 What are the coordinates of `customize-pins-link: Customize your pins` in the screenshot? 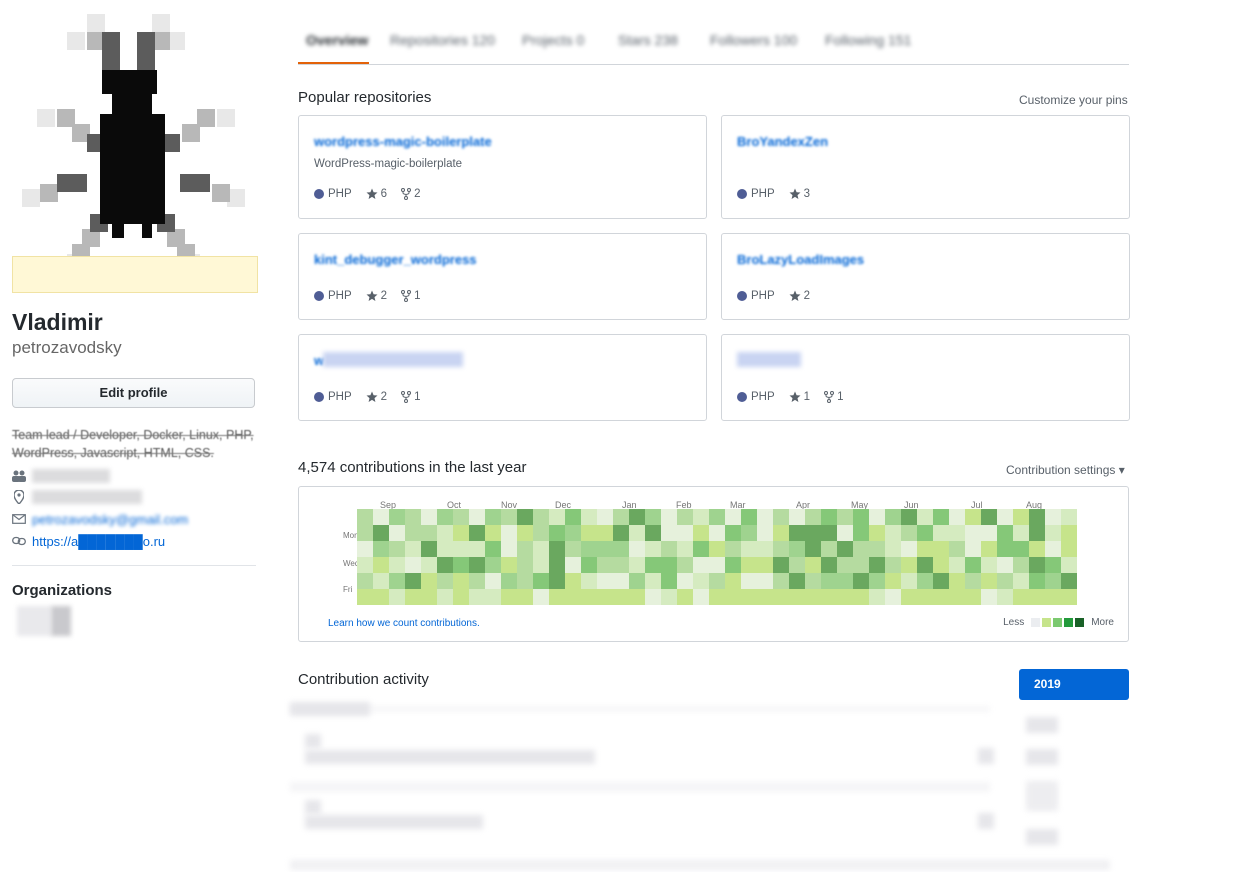 It's located at (1073, 100).